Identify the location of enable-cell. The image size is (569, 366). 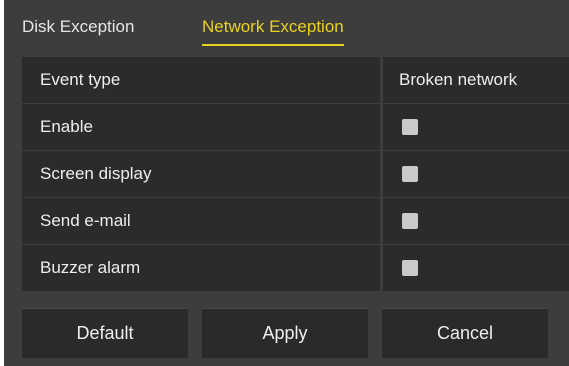
(476, 127).